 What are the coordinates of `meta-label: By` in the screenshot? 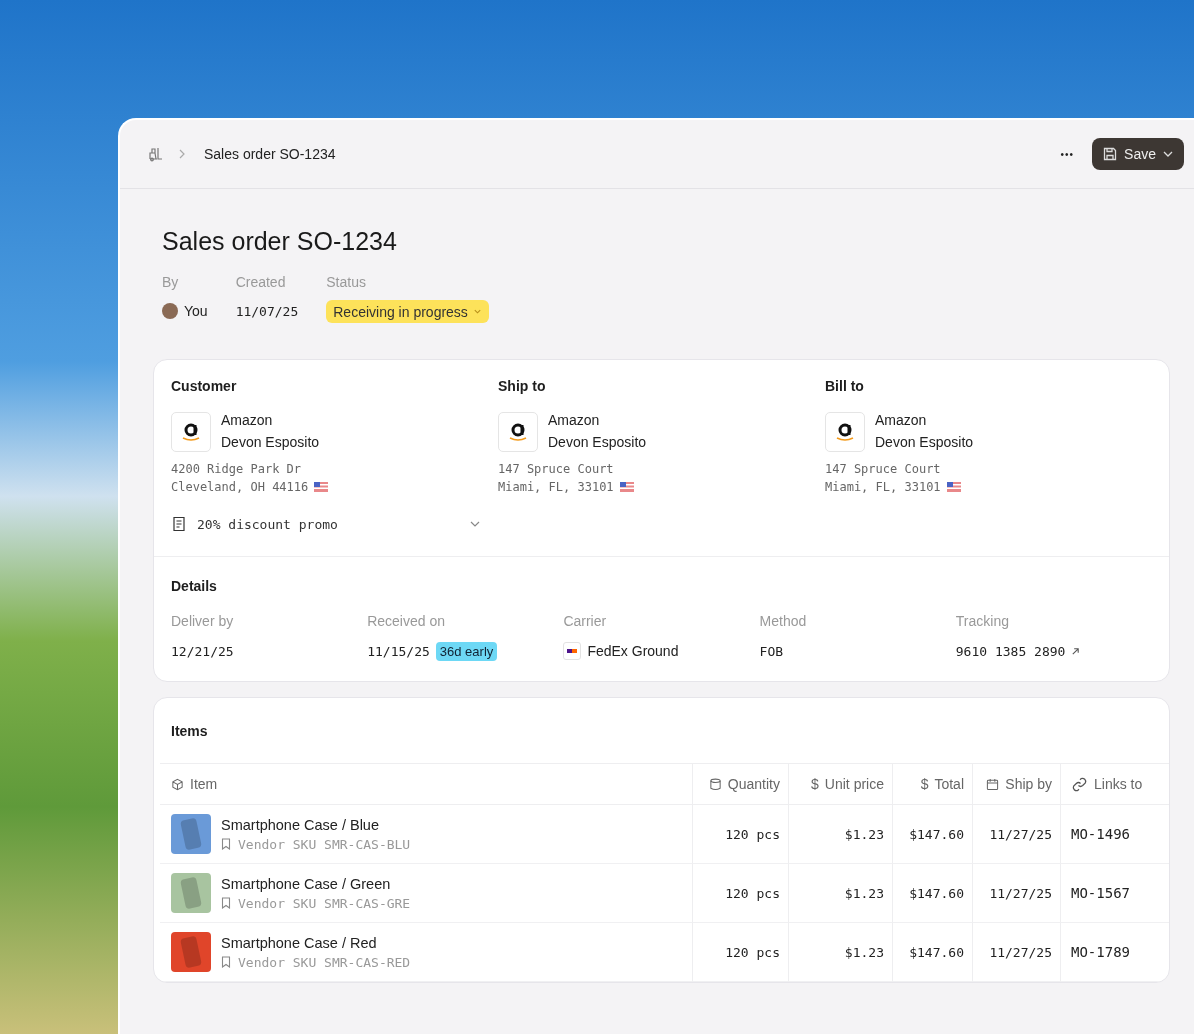 It's located at (170, 282).